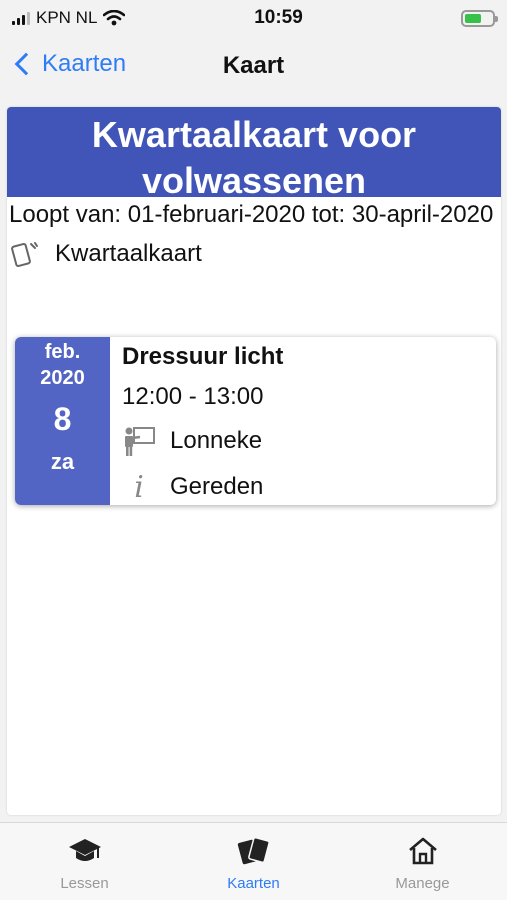 This screenshot has height=900, width=507. What do you see at coordinates (203, 356) in the screenshot?
I see `lesson-title: Dressuur licht` at bounding box center [203, 356].